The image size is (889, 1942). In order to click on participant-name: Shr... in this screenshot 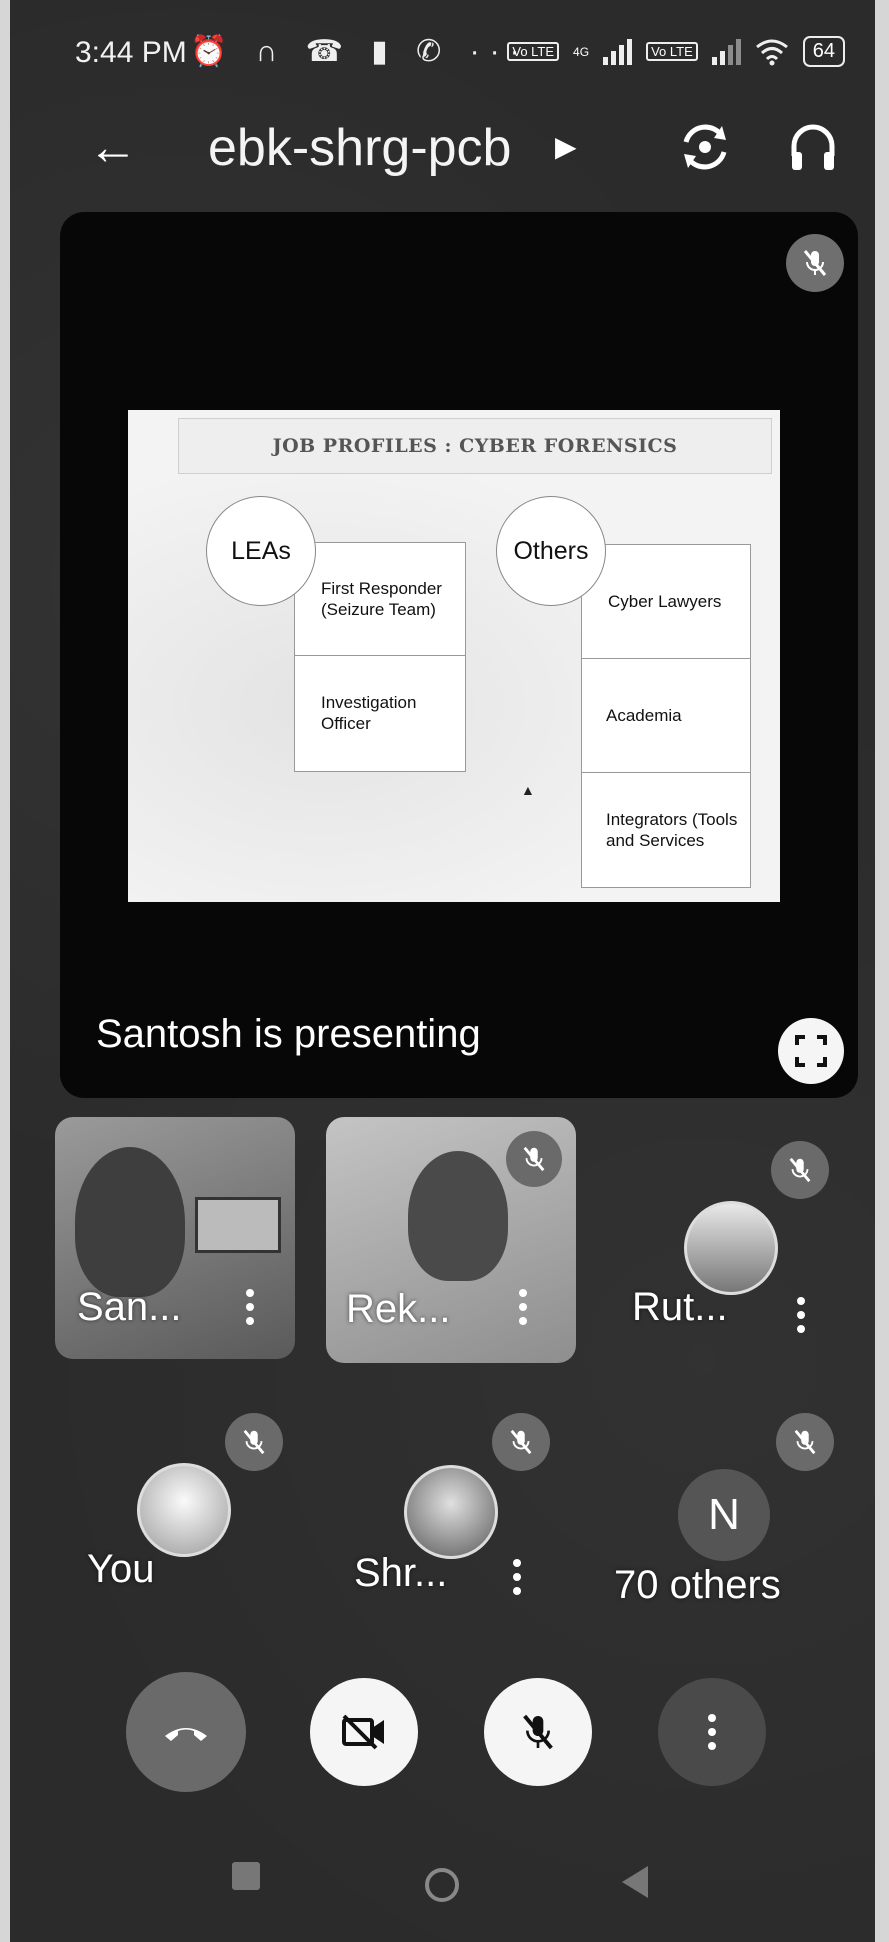, I will do `click(401, 1573)`.